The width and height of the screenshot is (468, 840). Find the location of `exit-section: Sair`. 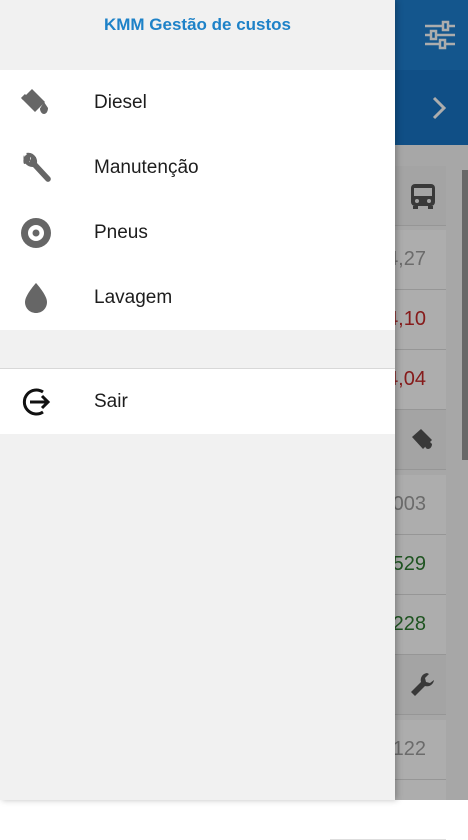

exit-section: Sair is located at coordinates (197, 401).